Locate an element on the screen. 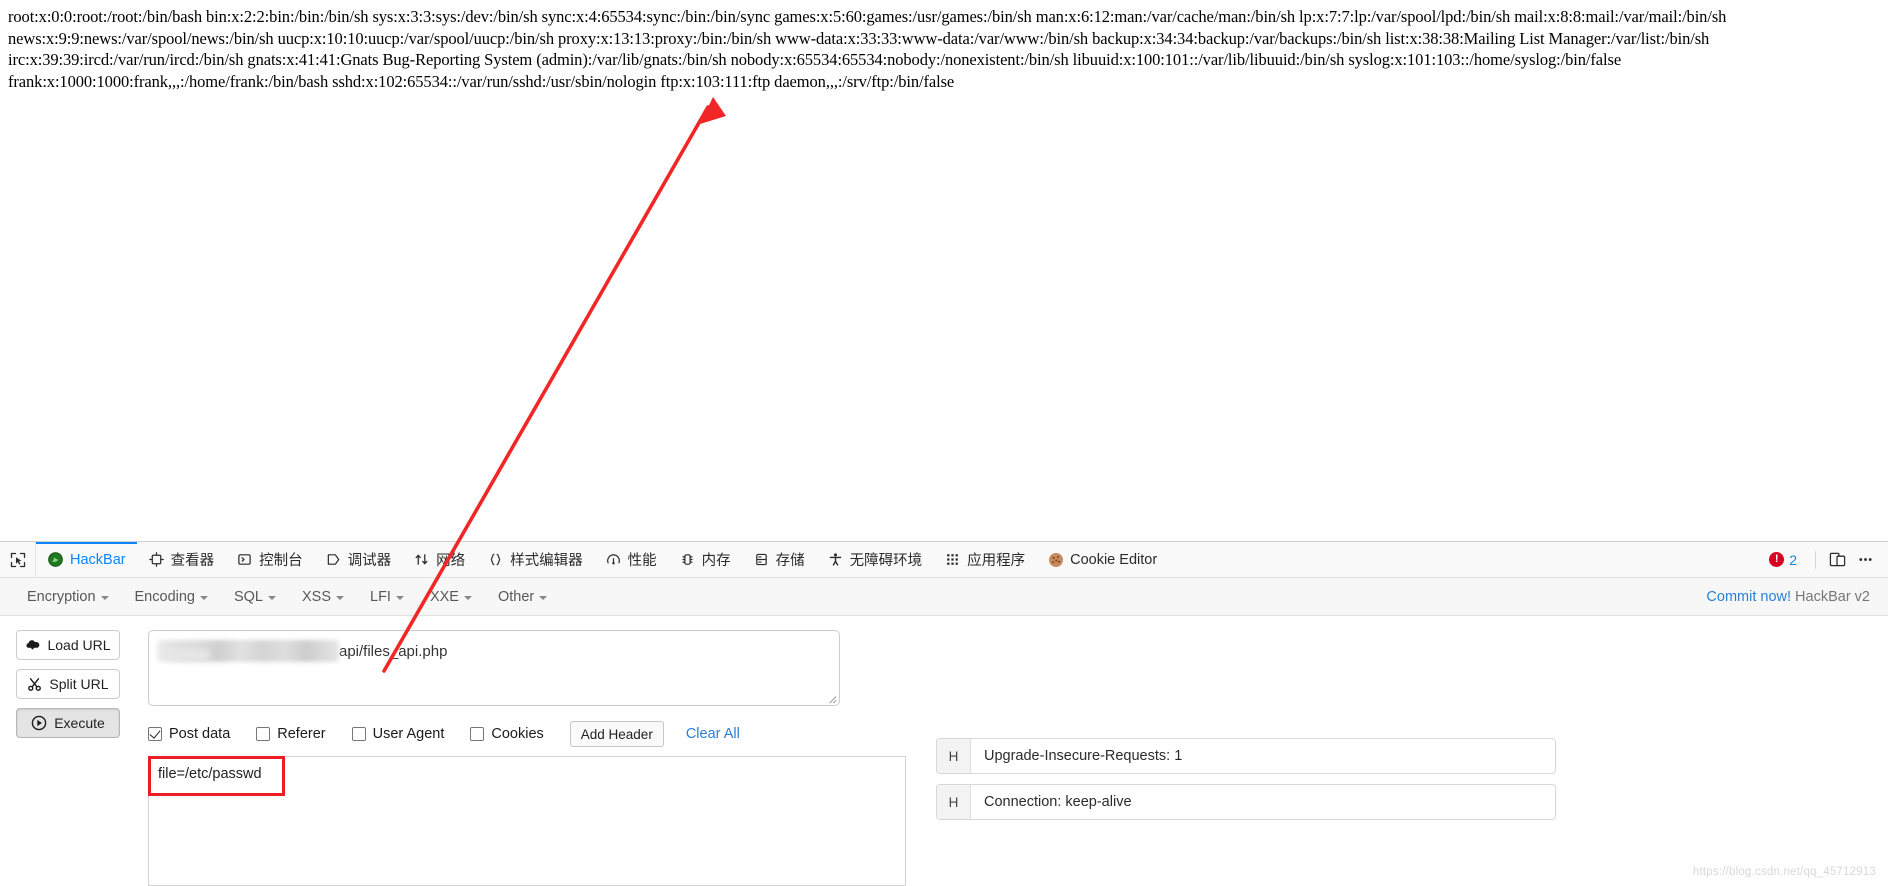 This screenshot has width=1888, height=886. tab-memory: 内存 is located at coordinates (705, 559).